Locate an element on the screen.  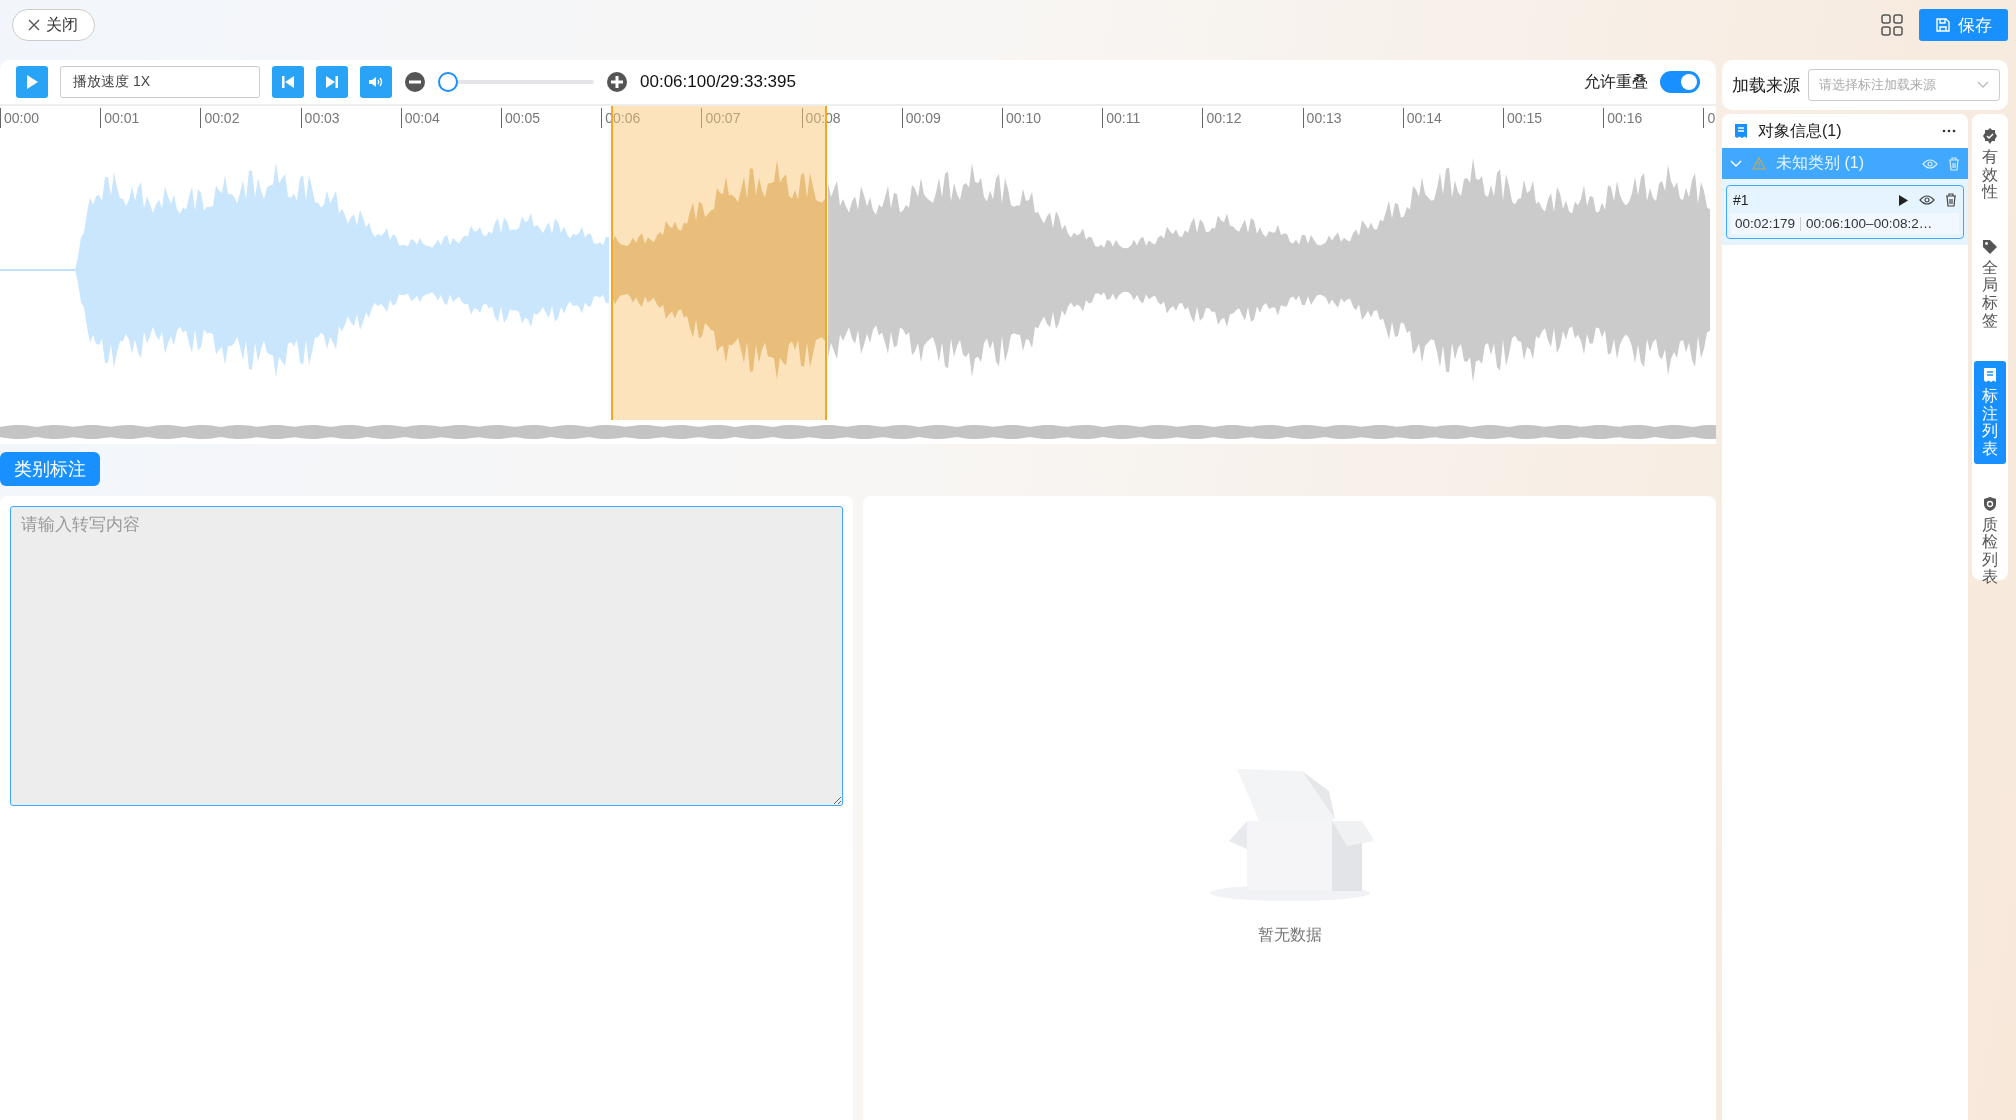
time-tick: 00:09 is located at coordinates (921, 118).